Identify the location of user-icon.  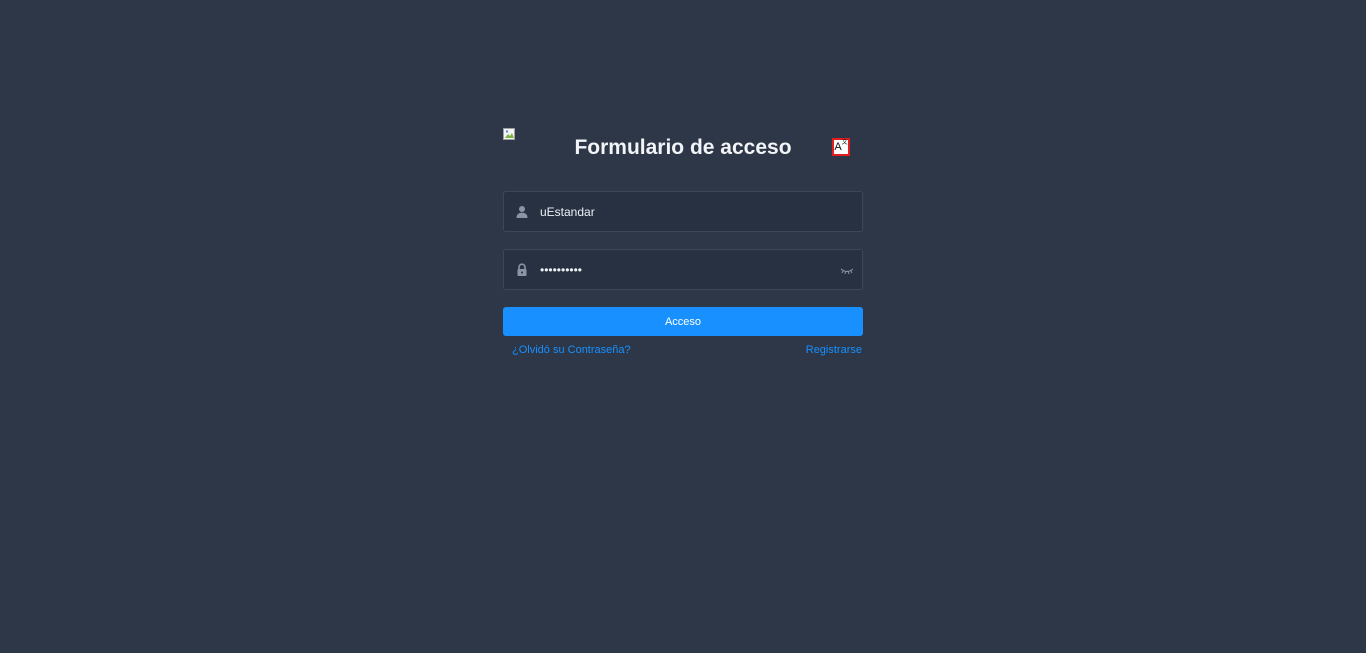
(522, 212).